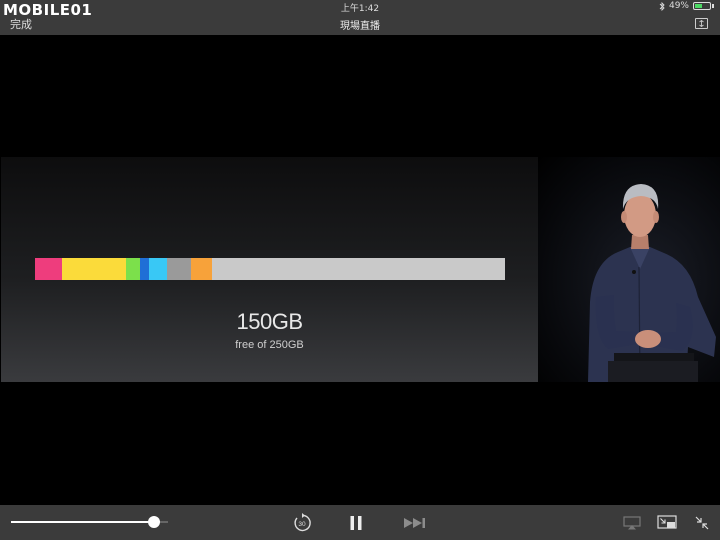  I want to click on volume-slider, so click(89, 522).